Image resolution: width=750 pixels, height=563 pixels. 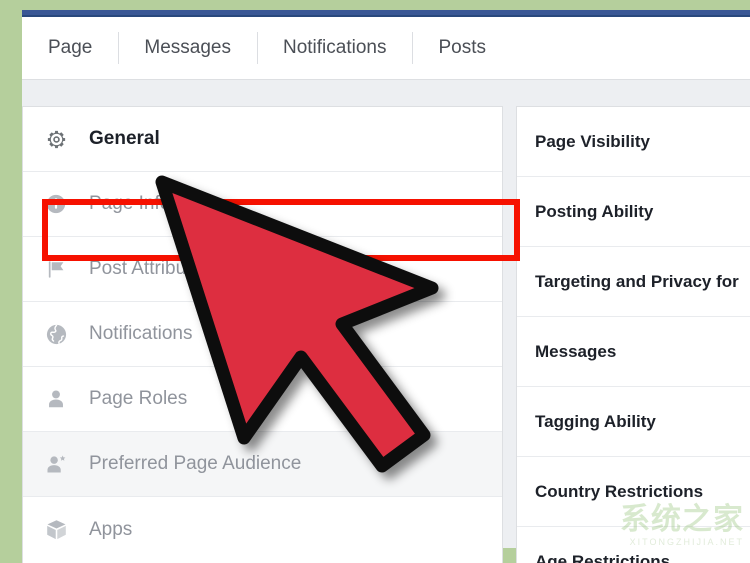 I want to click on setting-row-country-restrictions: Country Restrictions, so click(x=633, y=492).